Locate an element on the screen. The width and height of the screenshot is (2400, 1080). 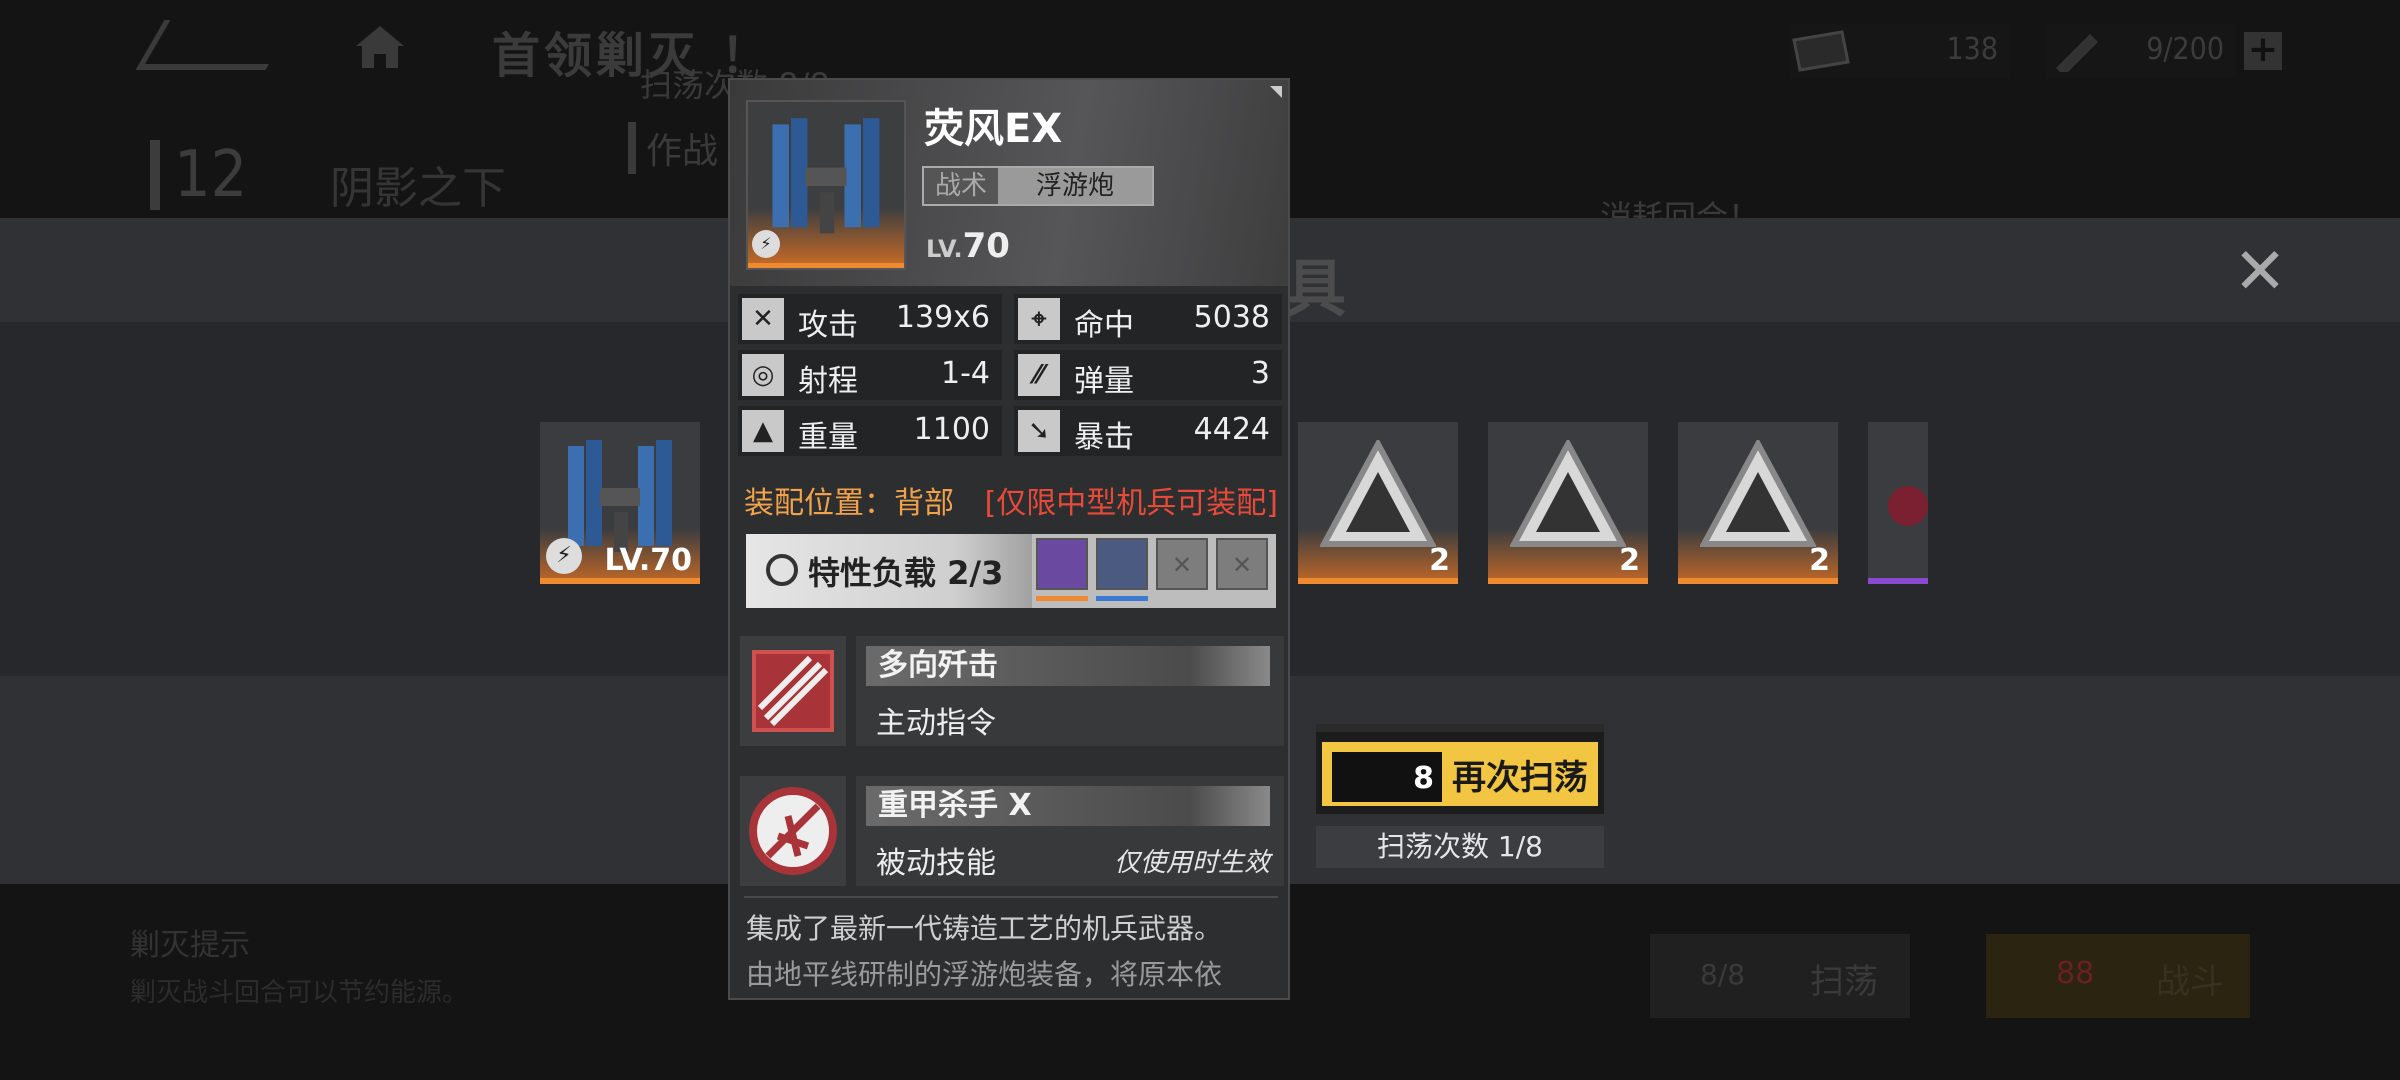
description-divider is located at coordinates (1011, 897).